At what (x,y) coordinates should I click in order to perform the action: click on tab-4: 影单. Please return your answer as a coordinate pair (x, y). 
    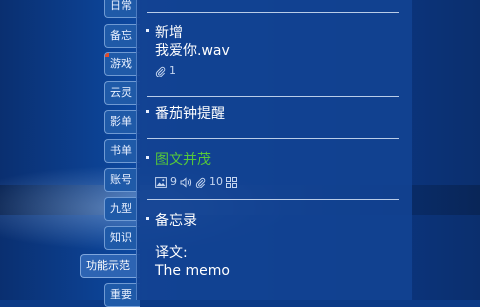
    Looking at the image, I should click on (122, 122).